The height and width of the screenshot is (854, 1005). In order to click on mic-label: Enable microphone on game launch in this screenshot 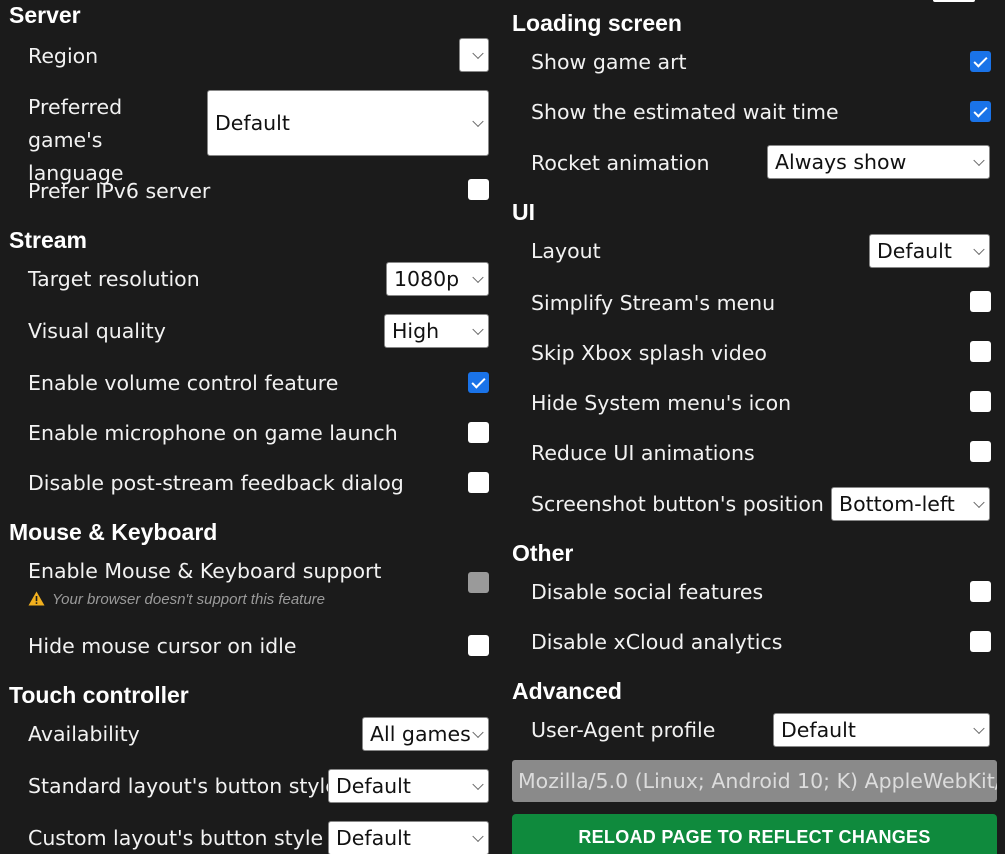, I will do `click(213, 433)`.